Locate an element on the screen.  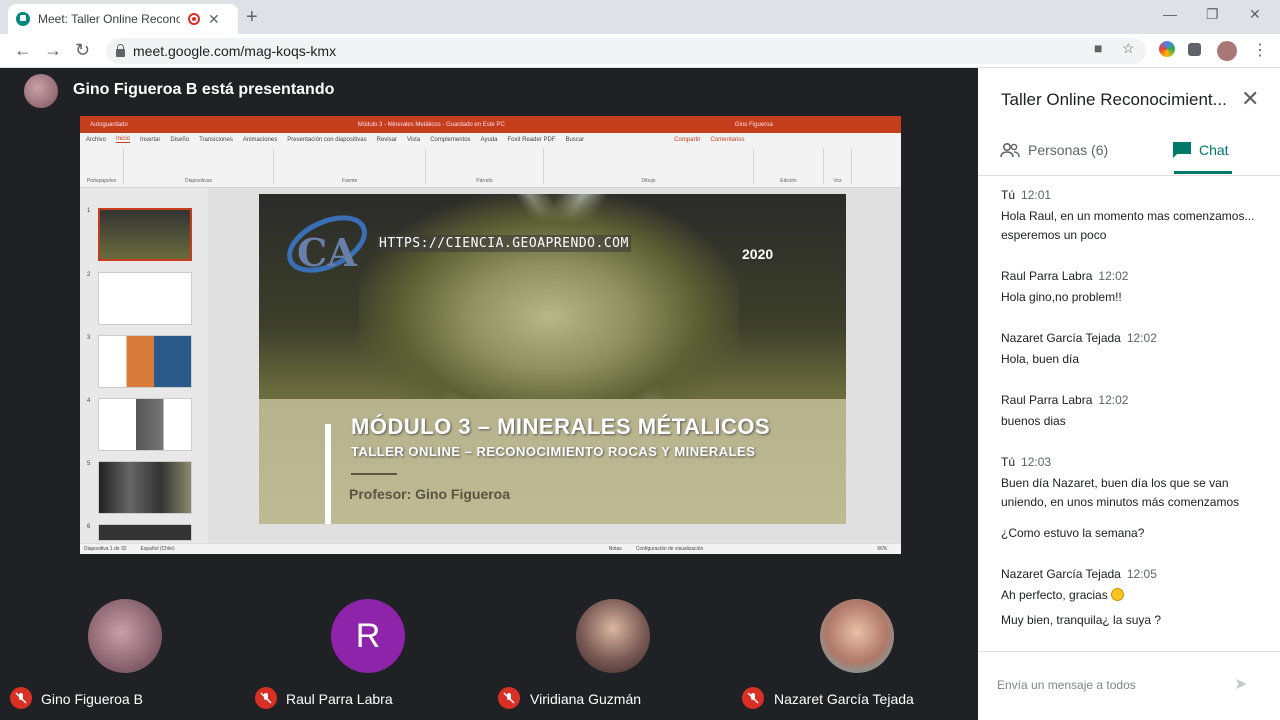
ppt-share: Compartir is located at coordinates (687, 139).